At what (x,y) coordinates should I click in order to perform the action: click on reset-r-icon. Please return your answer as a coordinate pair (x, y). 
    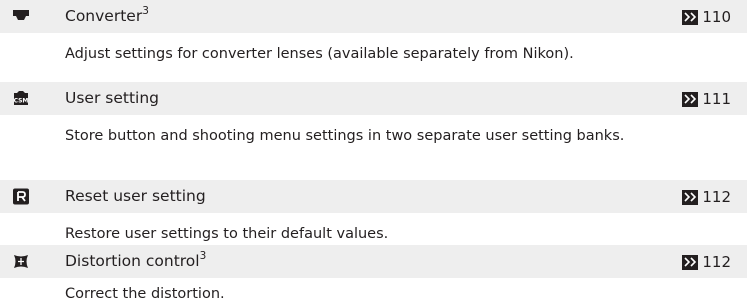
    Looking at the image, I should click on (21, 196).